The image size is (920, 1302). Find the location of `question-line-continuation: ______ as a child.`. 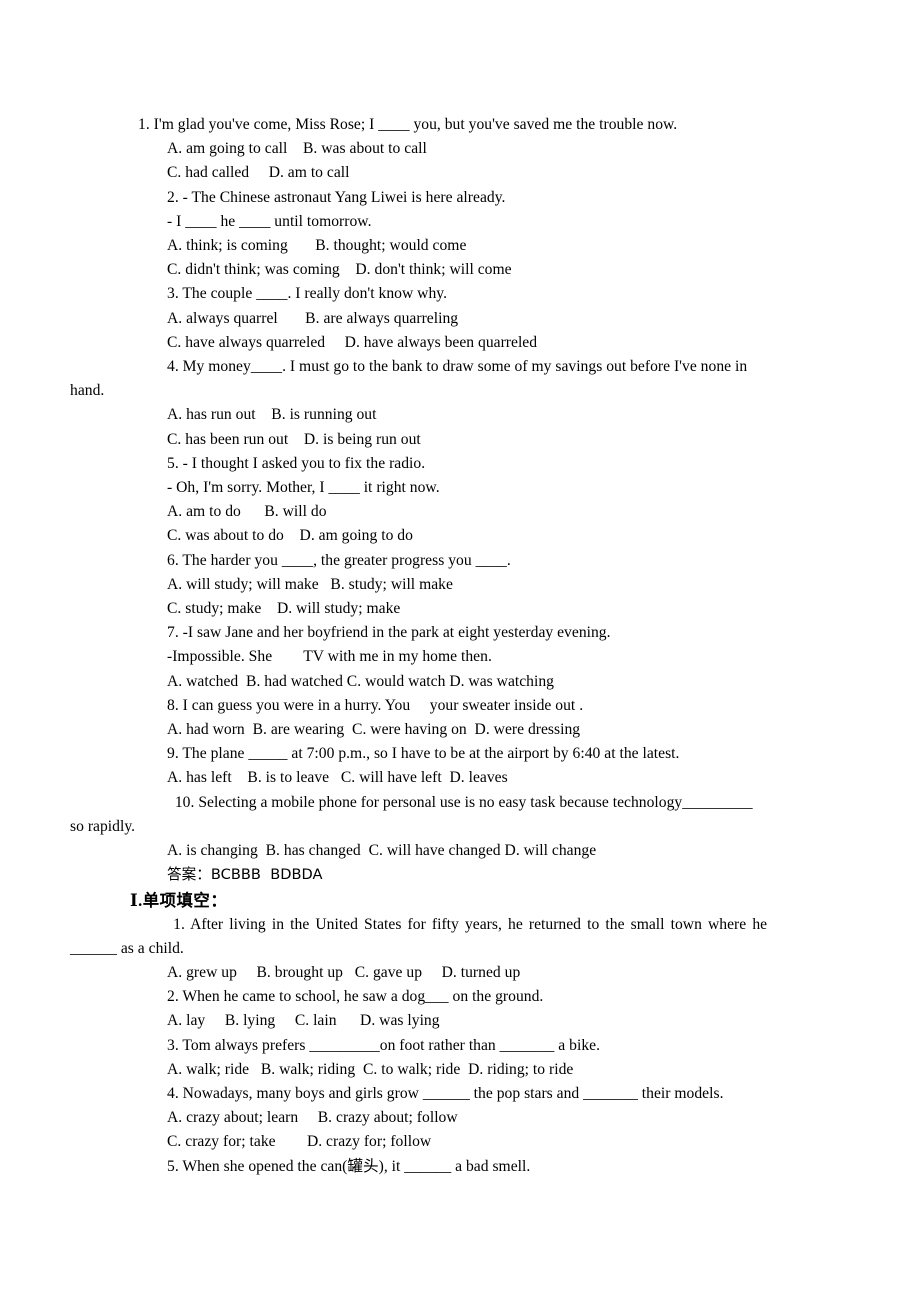

question-line-continuation: ______ as a child. is located at coordinates (127, 948).